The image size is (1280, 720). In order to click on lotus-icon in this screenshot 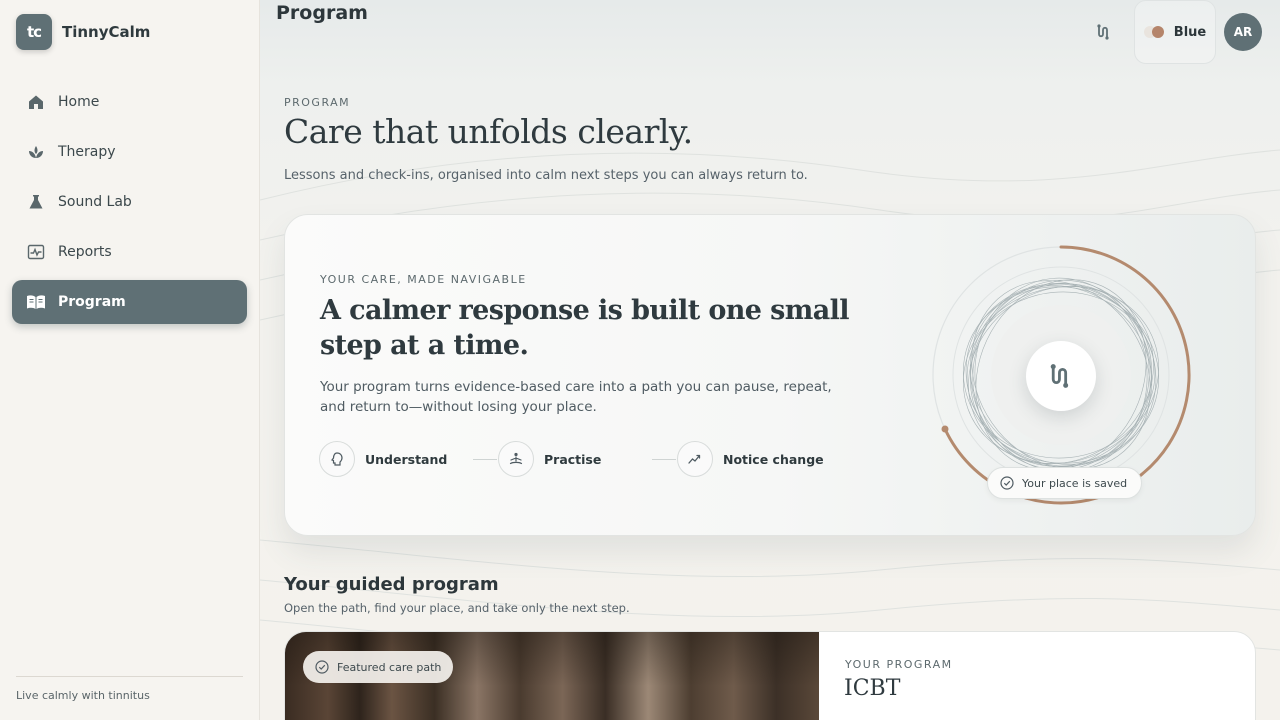, I will do `click(36, 152)`.